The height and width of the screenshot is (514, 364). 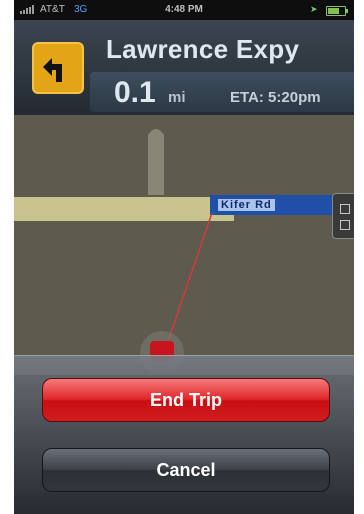 What do you see at coordinates (343, 216) in the screenshot?
I see `map-view-toggle` at bounding box center [343, 216].